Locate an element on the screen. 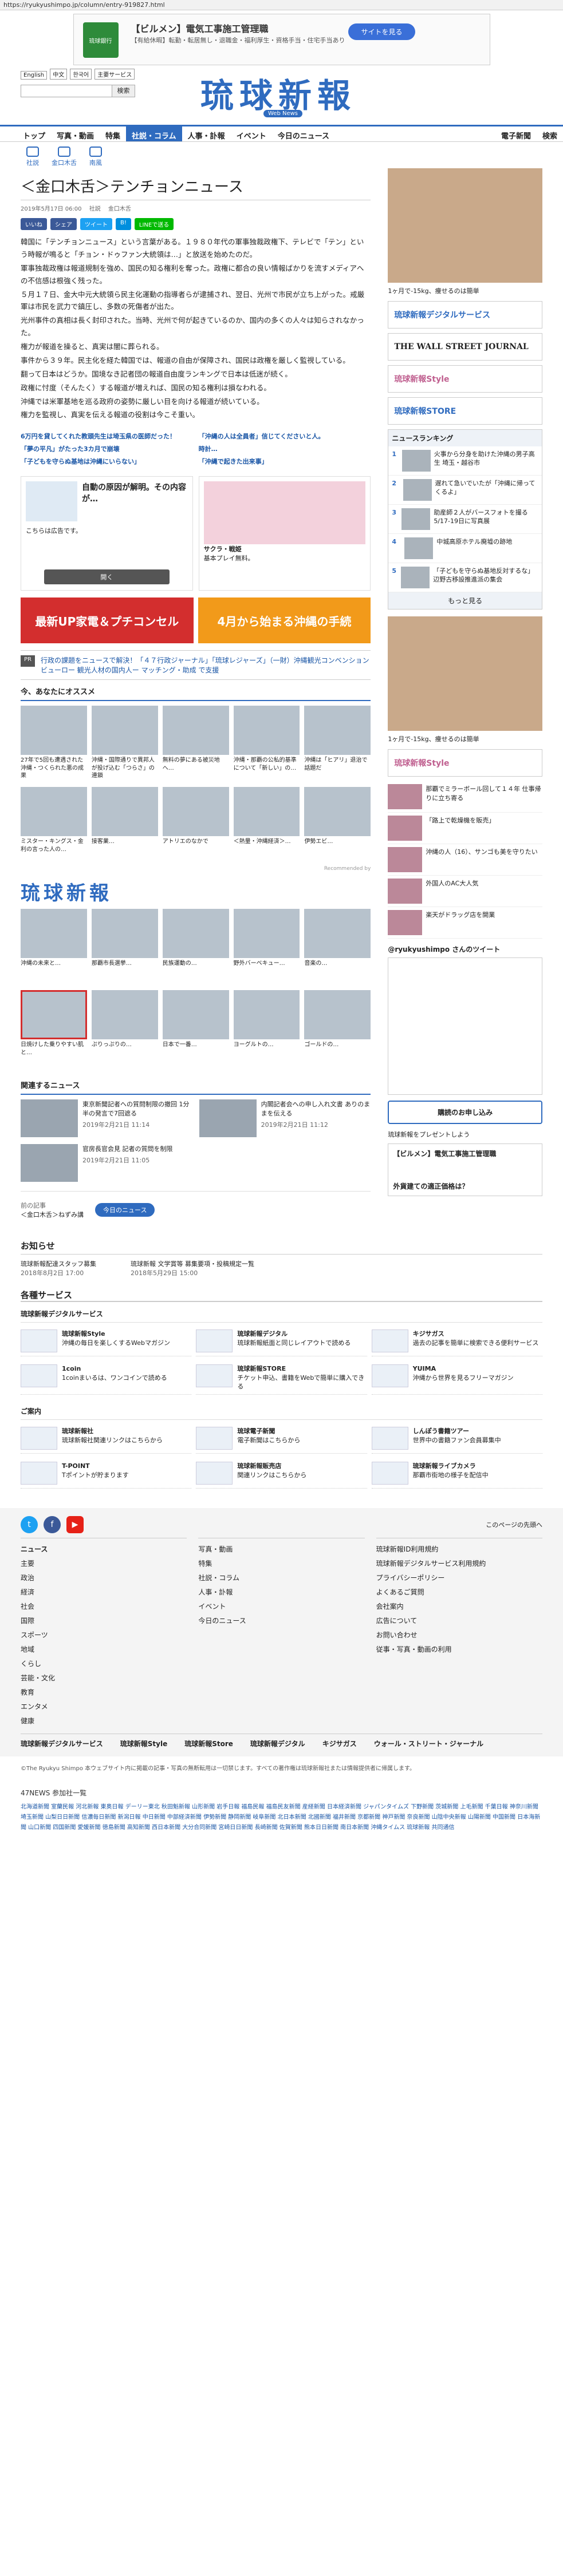 This screenshot has height=2576, width=563. facebook-like-button: いいね is located at coordinates (34, 224).